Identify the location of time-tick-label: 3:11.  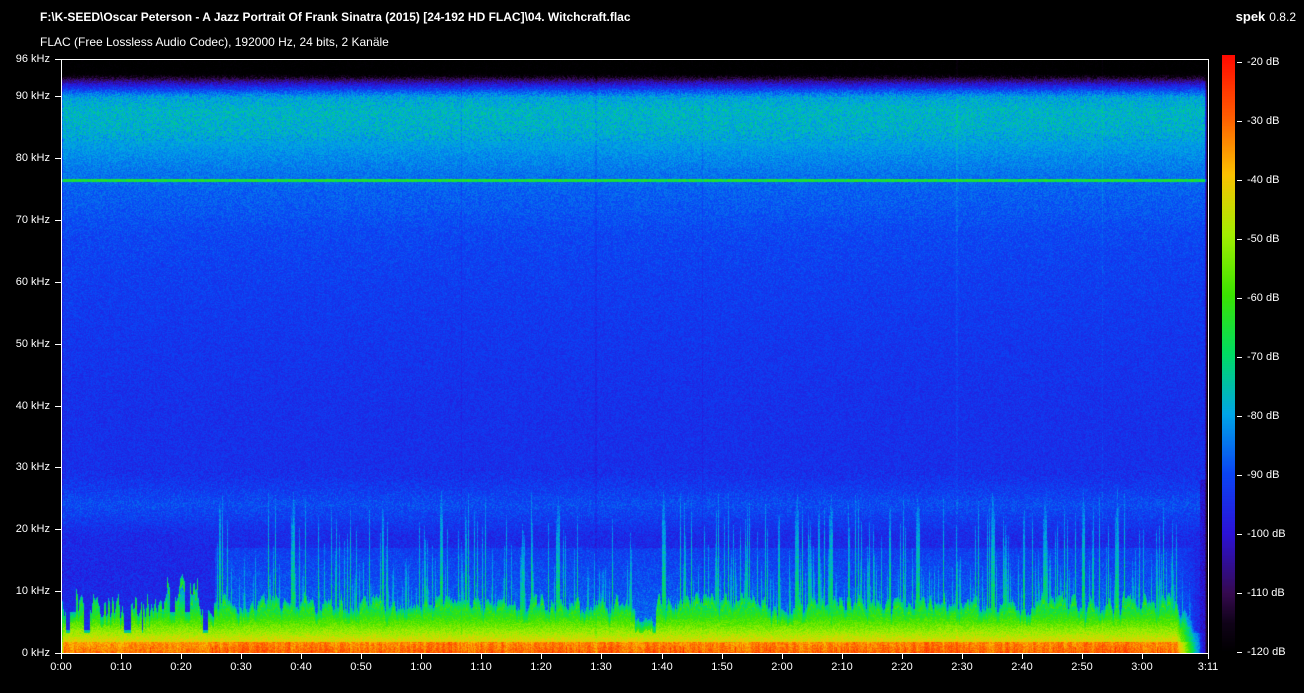
(1208, 667).